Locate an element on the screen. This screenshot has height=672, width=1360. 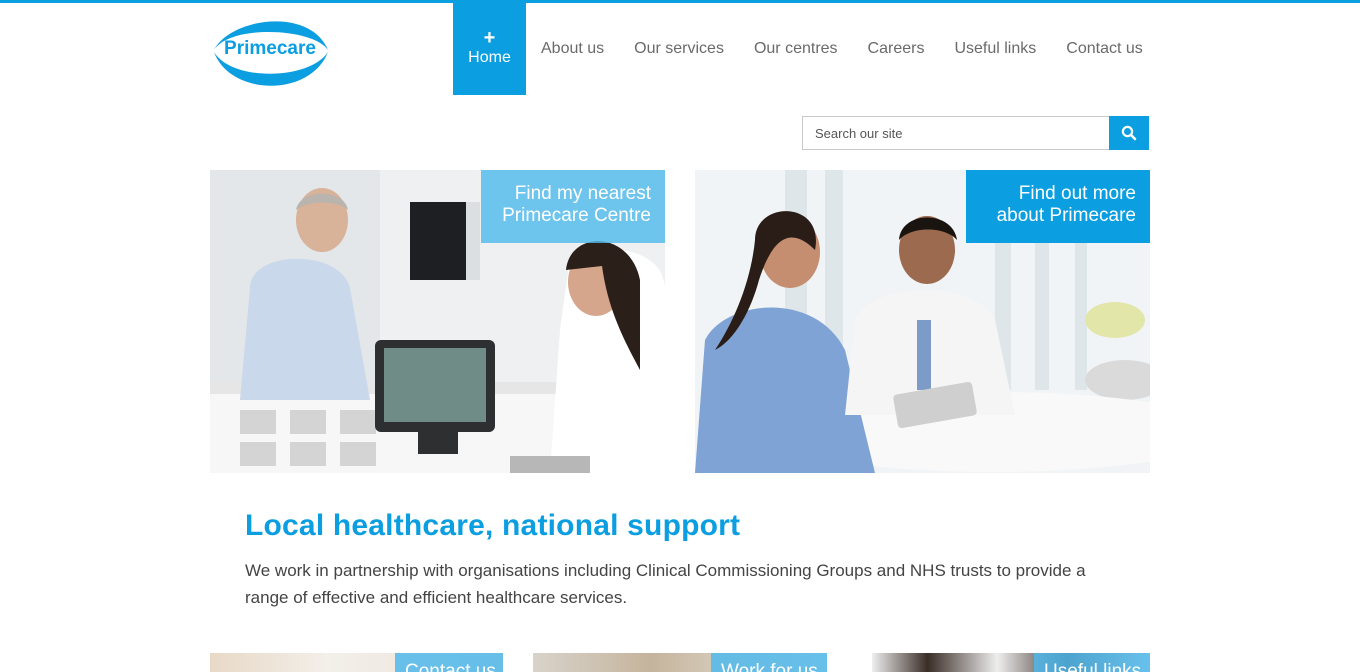
nav-item-label: About us is located at coordinates (573, 48).